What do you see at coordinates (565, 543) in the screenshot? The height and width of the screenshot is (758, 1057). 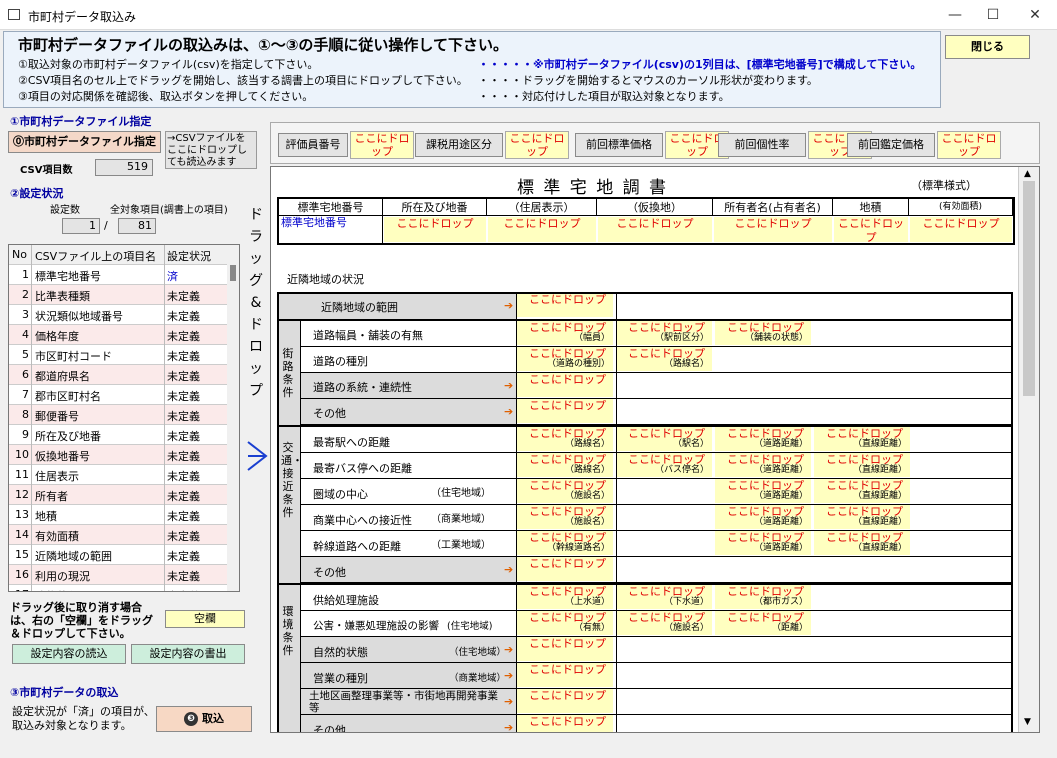 I see `drop-target: ここにドロップ （幹線道路名）` at bounding box center [565, 543].